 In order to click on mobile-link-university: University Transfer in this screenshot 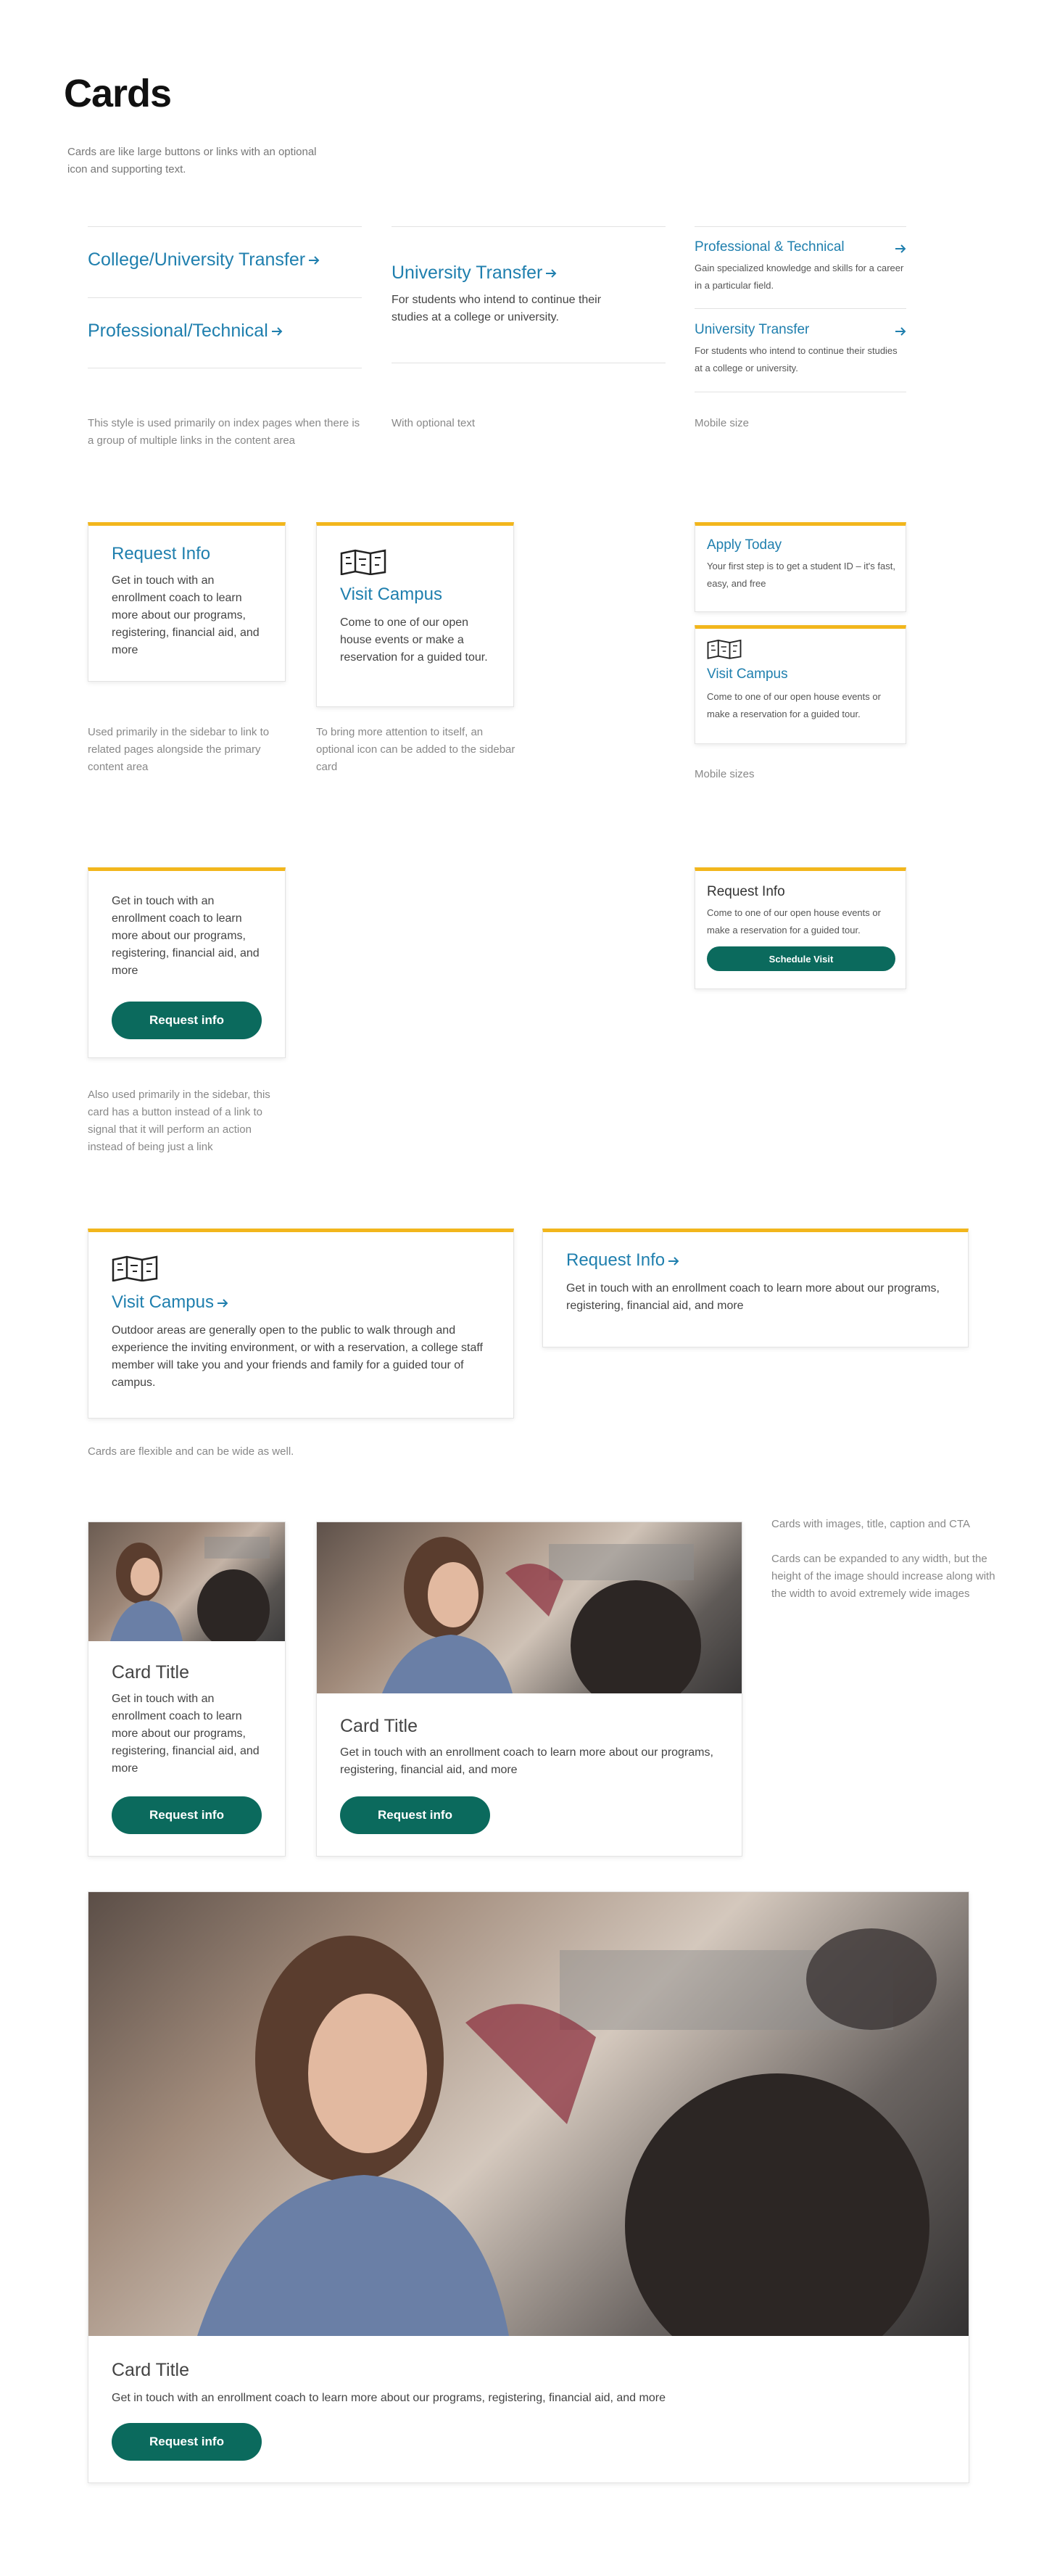, I will do `click(800, 330)`.